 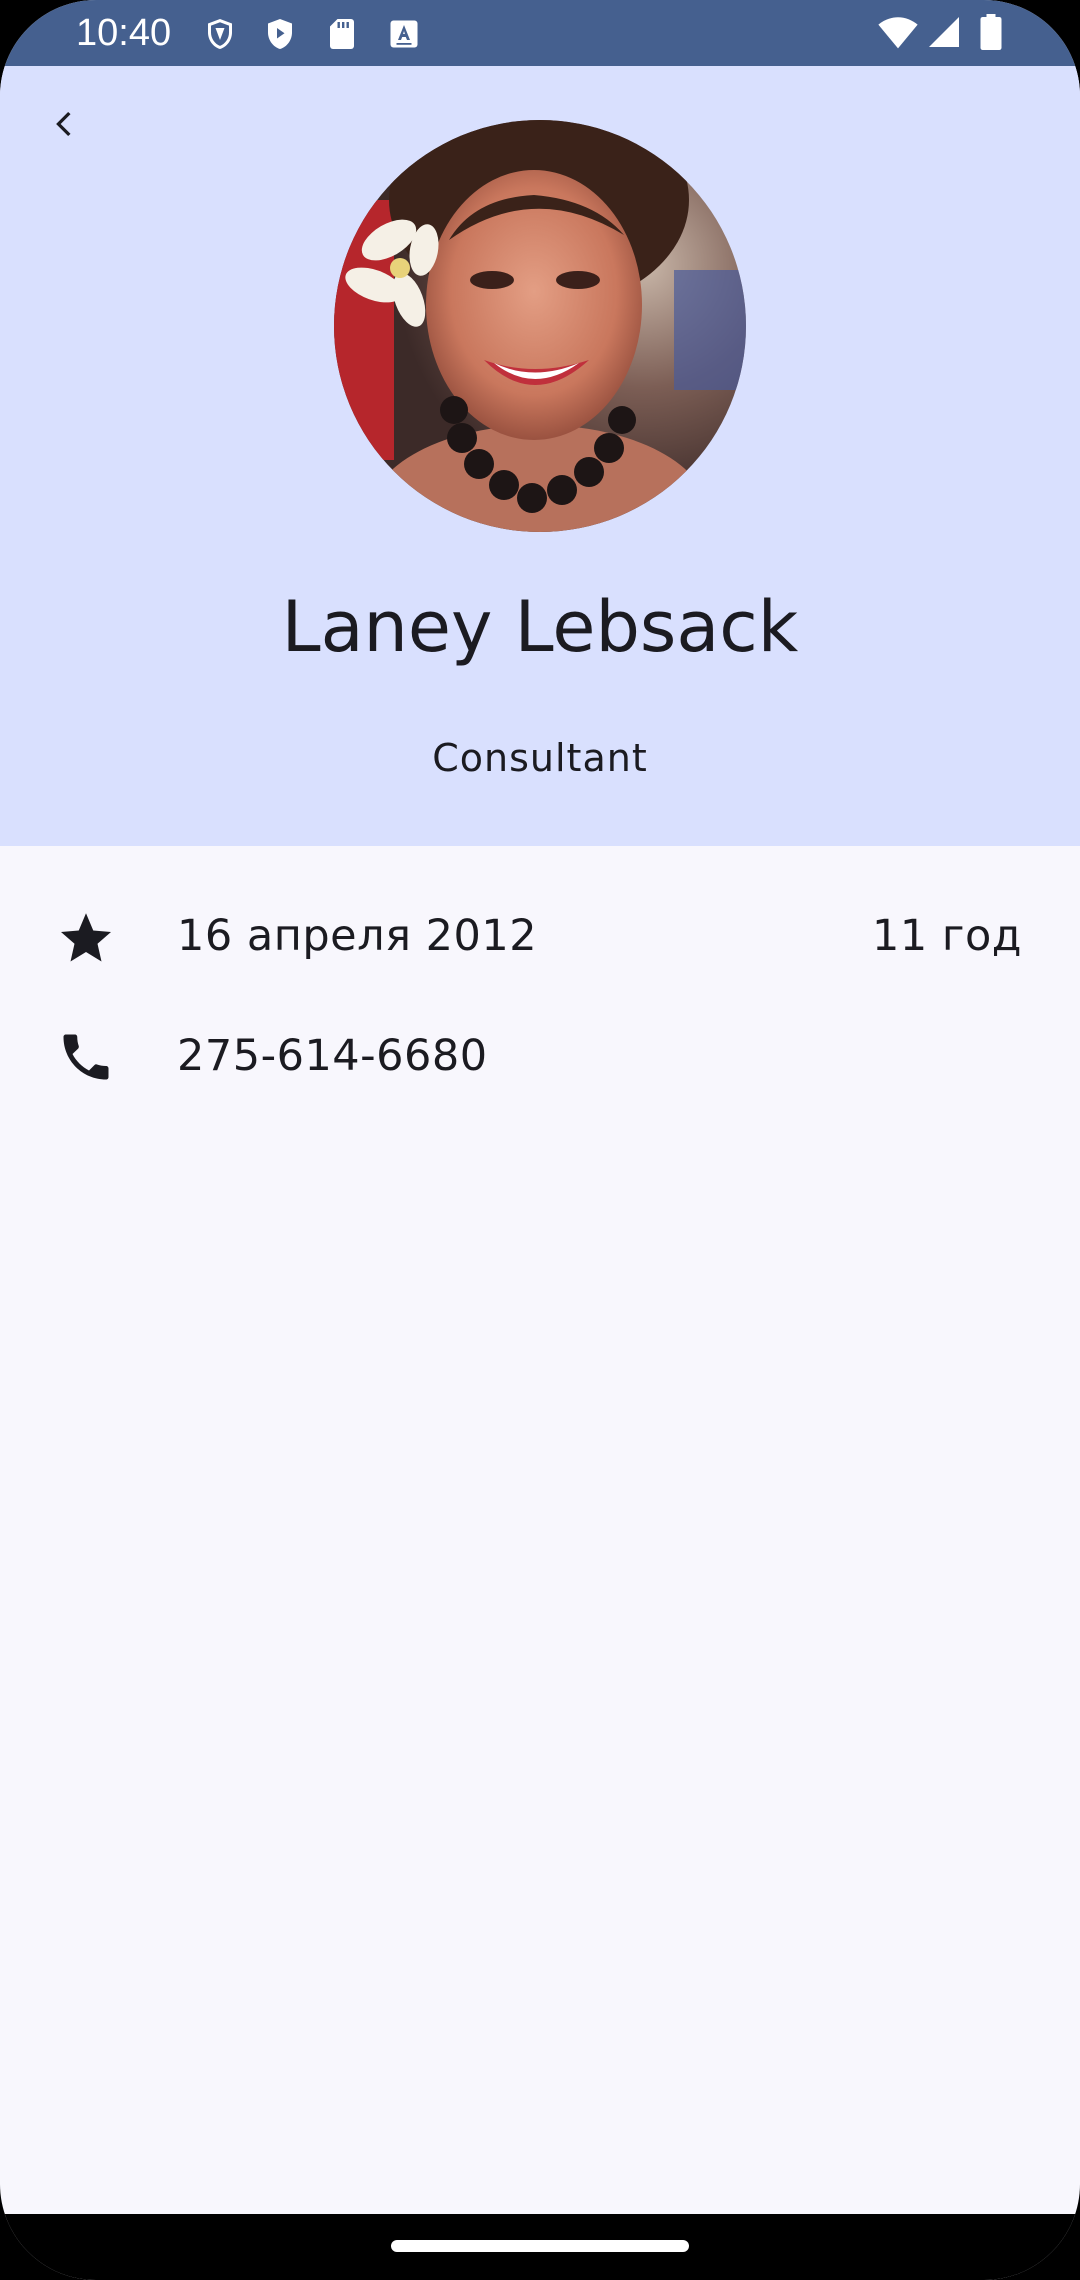 I want to click on keyboard-a-icon, so click(x=404, y=34).